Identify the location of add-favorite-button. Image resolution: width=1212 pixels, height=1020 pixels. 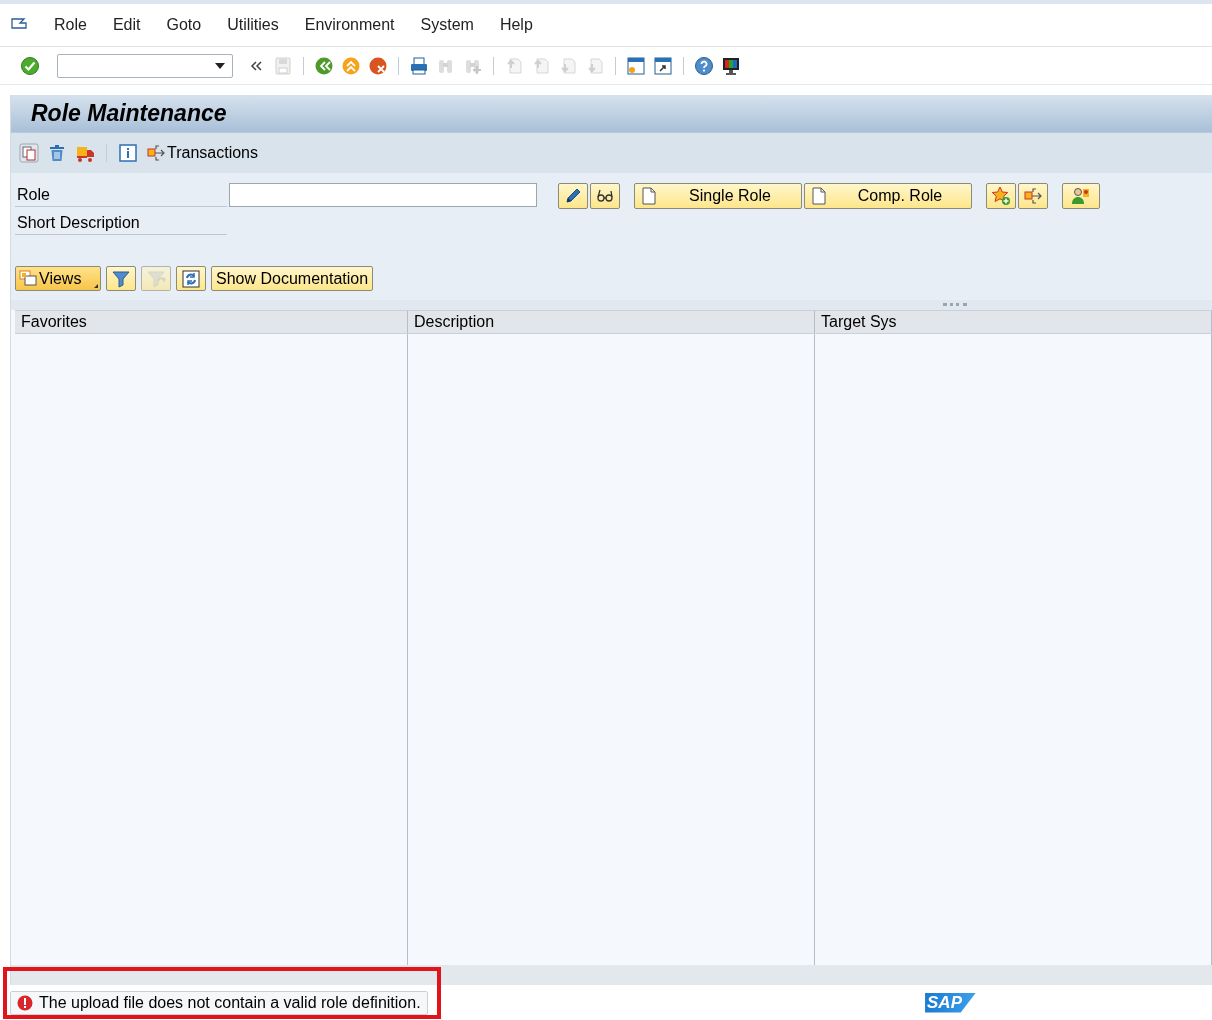
(1001, 196).